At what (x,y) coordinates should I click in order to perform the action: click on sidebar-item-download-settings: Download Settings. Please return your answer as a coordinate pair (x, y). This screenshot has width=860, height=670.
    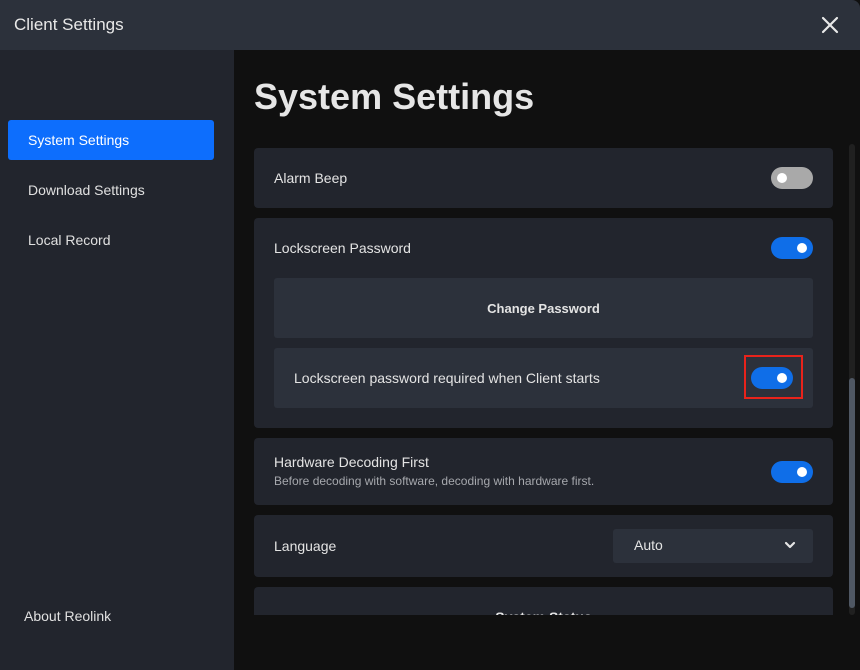
    Looking at the image, I should click on (111, 190).